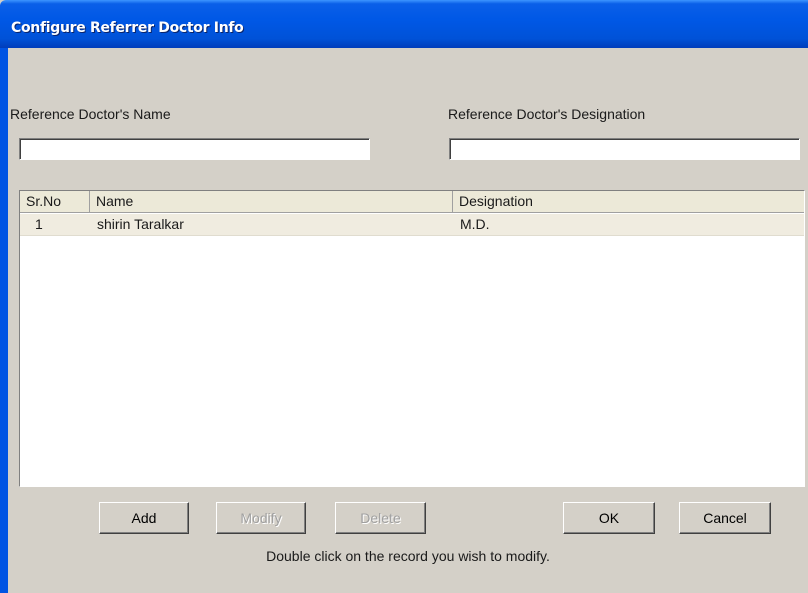  What do you see at coordinates (475, 224) in the screenshot?
I see `cell-designation: M.D.` at bounding box center [475, 224].